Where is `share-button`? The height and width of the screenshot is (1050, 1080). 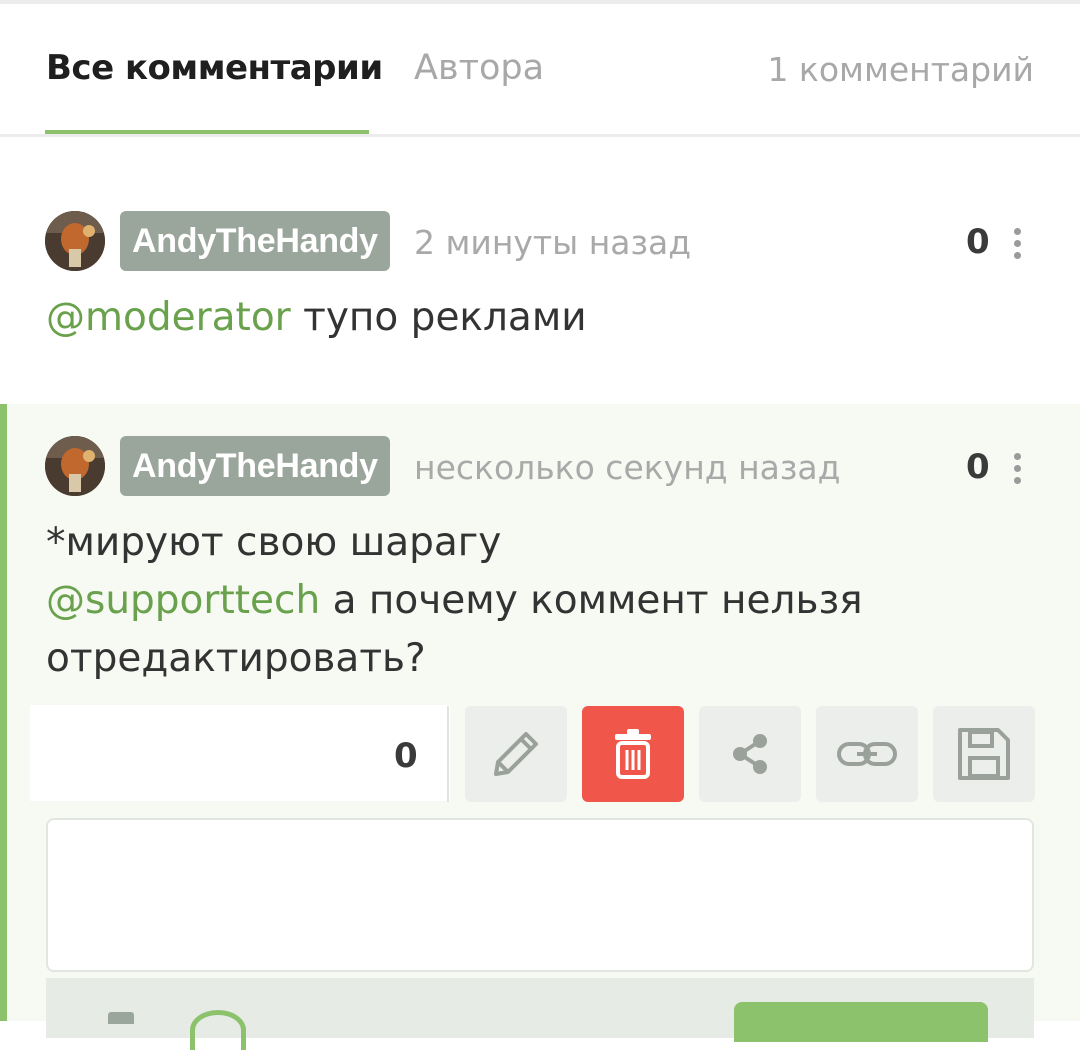 share-button is located at coordinates (750, 754).